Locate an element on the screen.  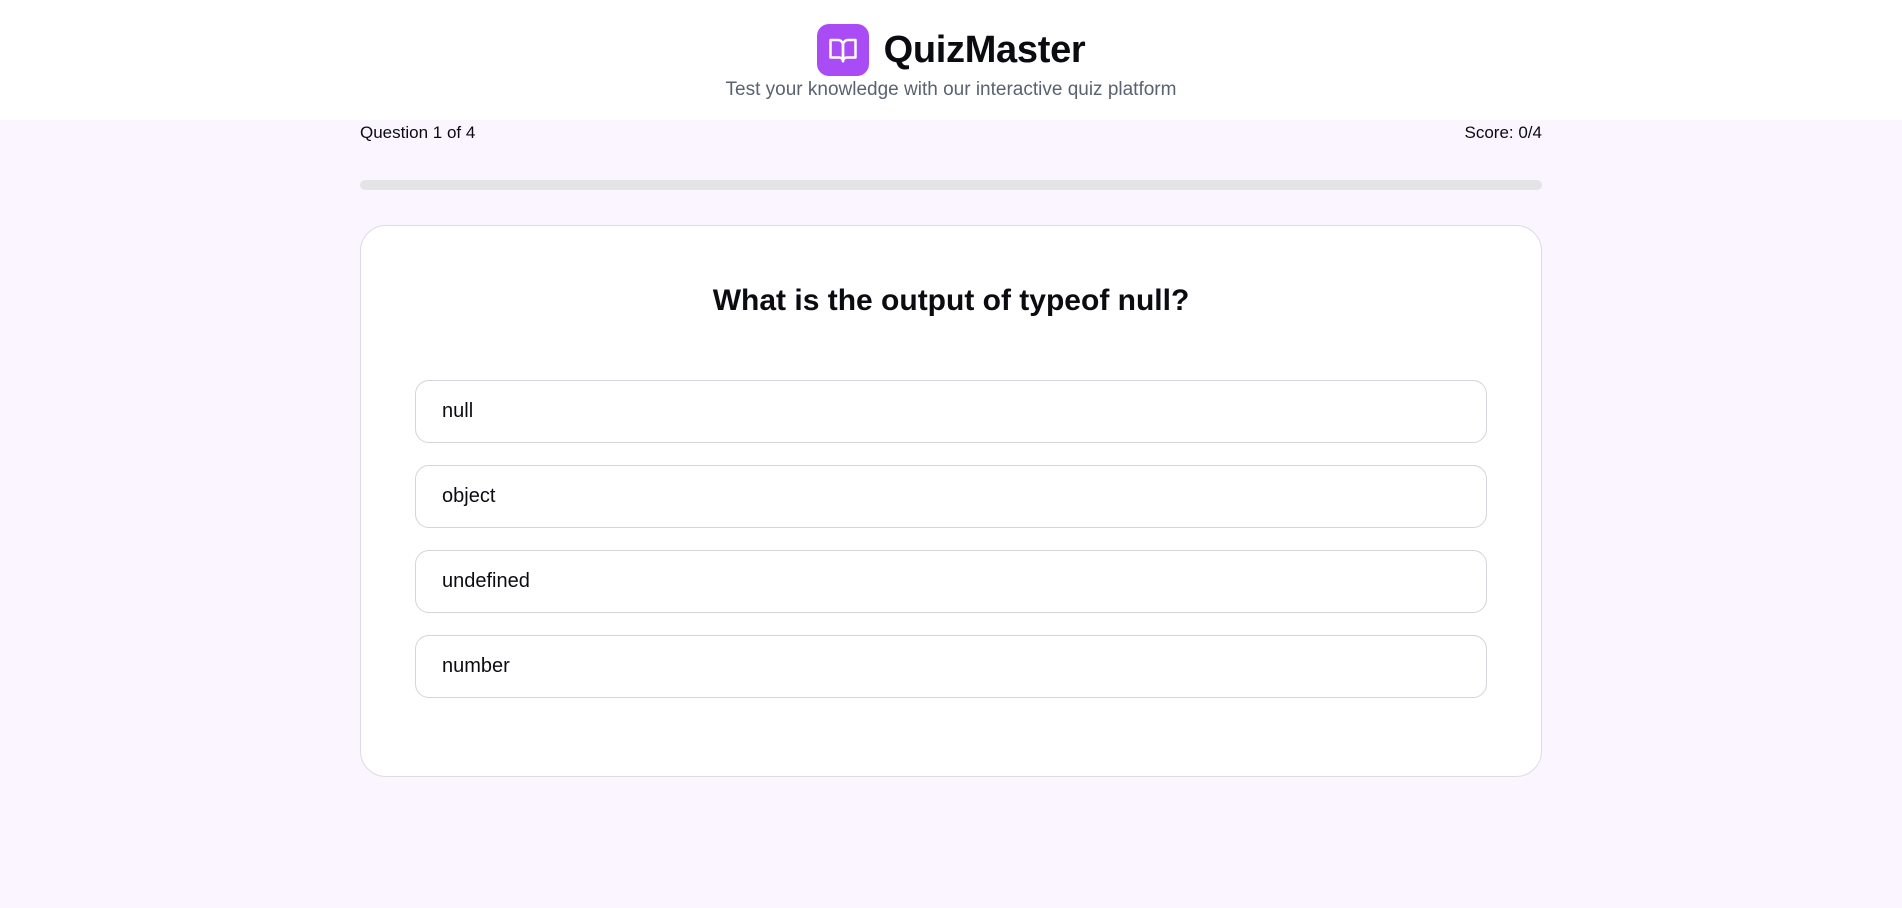
app-title: QuizMaster is located at coordinates (984, 49).